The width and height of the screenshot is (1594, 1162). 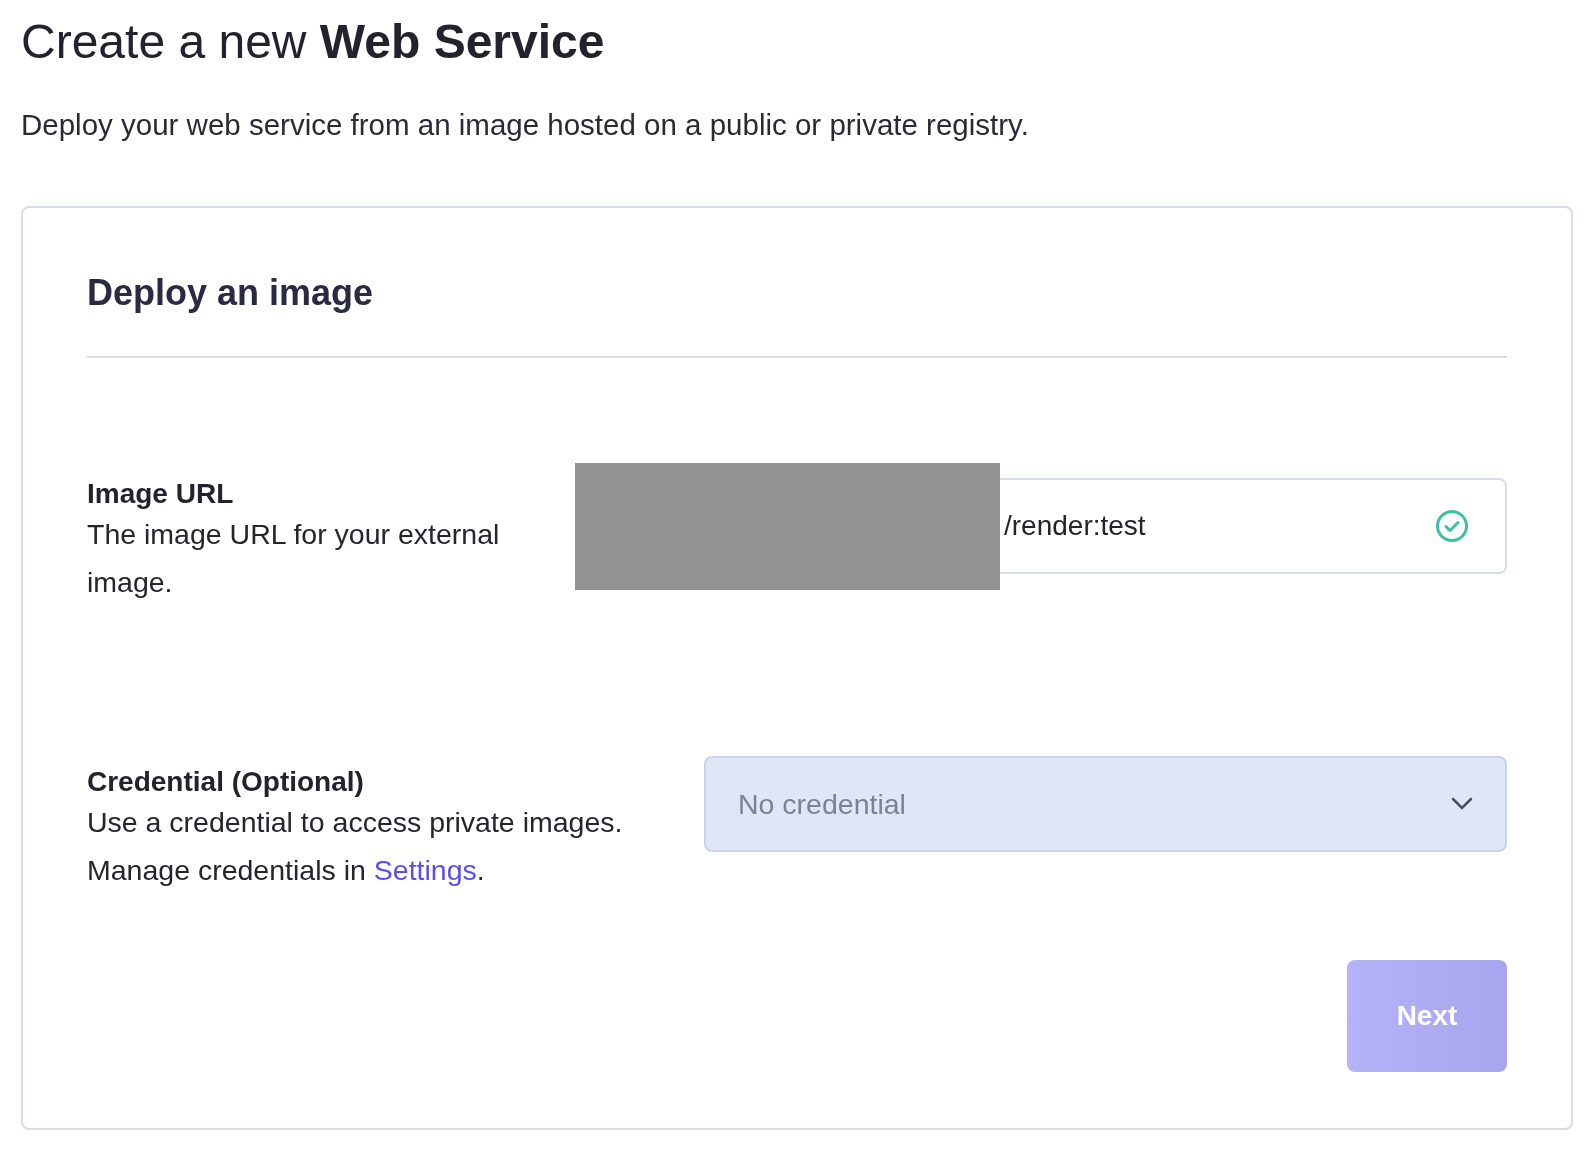 I want to click on image-url-field: /render:test, so click(x=1253, y=526).